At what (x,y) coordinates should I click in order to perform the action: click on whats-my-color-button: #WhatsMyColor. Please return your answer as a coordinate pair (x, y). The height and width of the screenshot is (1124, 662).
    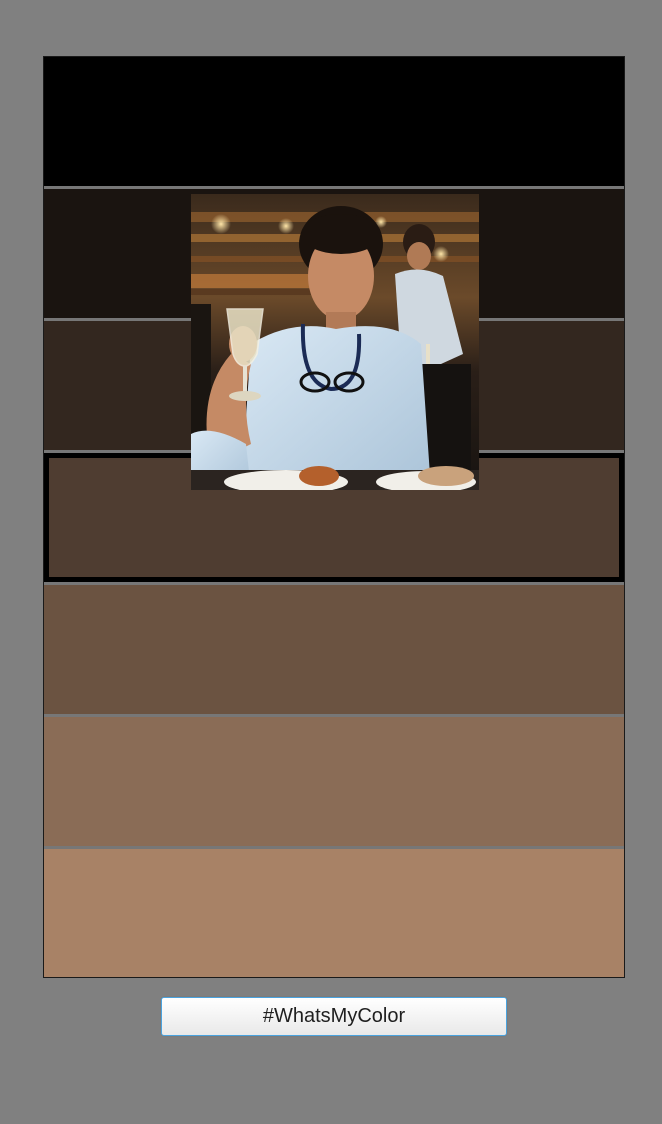
    Looking at the image, I should click on (334, 1016).